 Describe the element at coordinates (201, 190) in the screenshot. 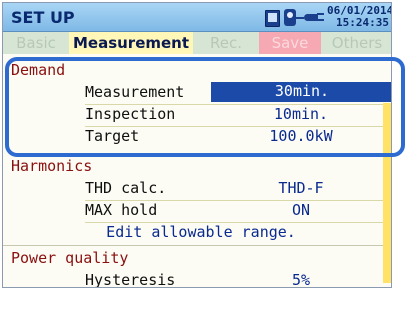

I see `setting-row-thd-calc: THD calc. THD-F` at that location.